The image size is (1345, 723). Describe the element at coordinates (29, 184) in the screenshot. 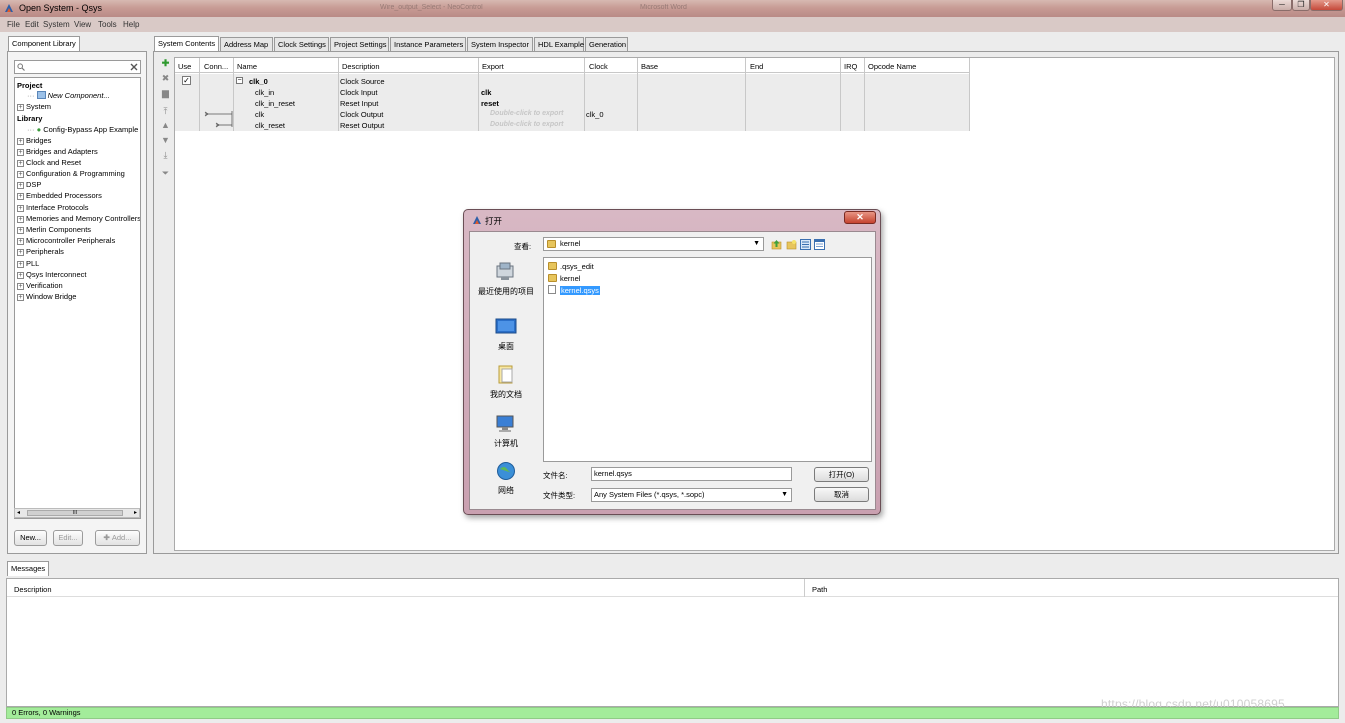

I see `tree-item-dsp: + DSP` at that location.